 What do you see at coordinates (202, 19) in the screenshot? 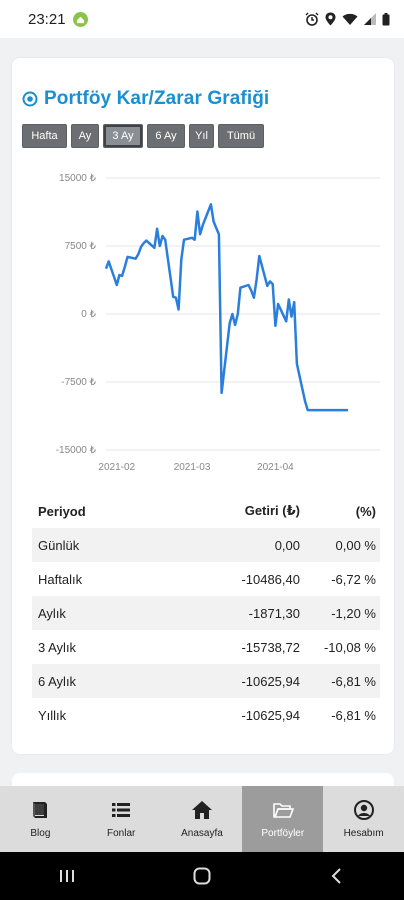
I see `status-bar: 23:21` at bounding box center [202, 19].